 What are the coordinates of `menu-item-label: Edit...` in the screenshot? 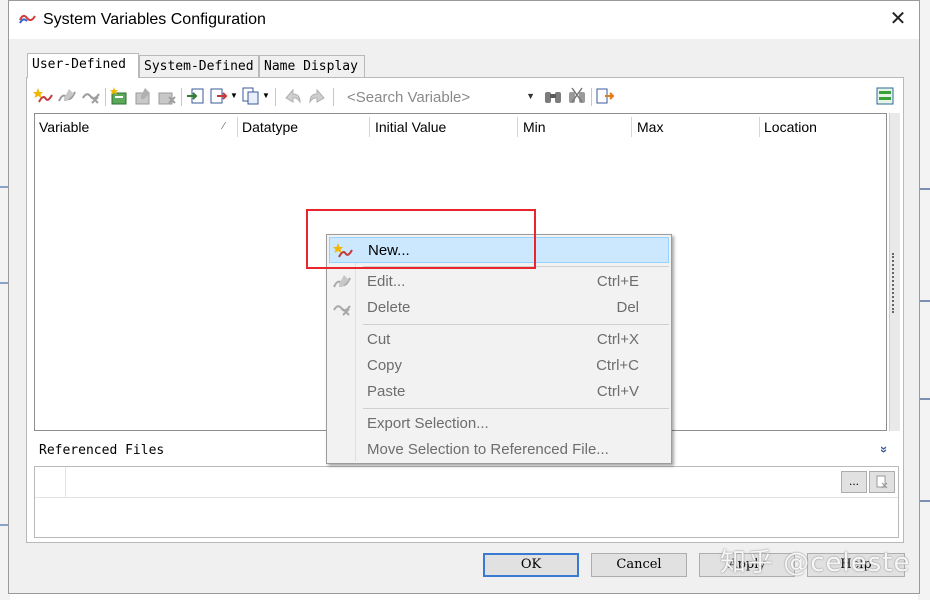 It's located at (386, 281).